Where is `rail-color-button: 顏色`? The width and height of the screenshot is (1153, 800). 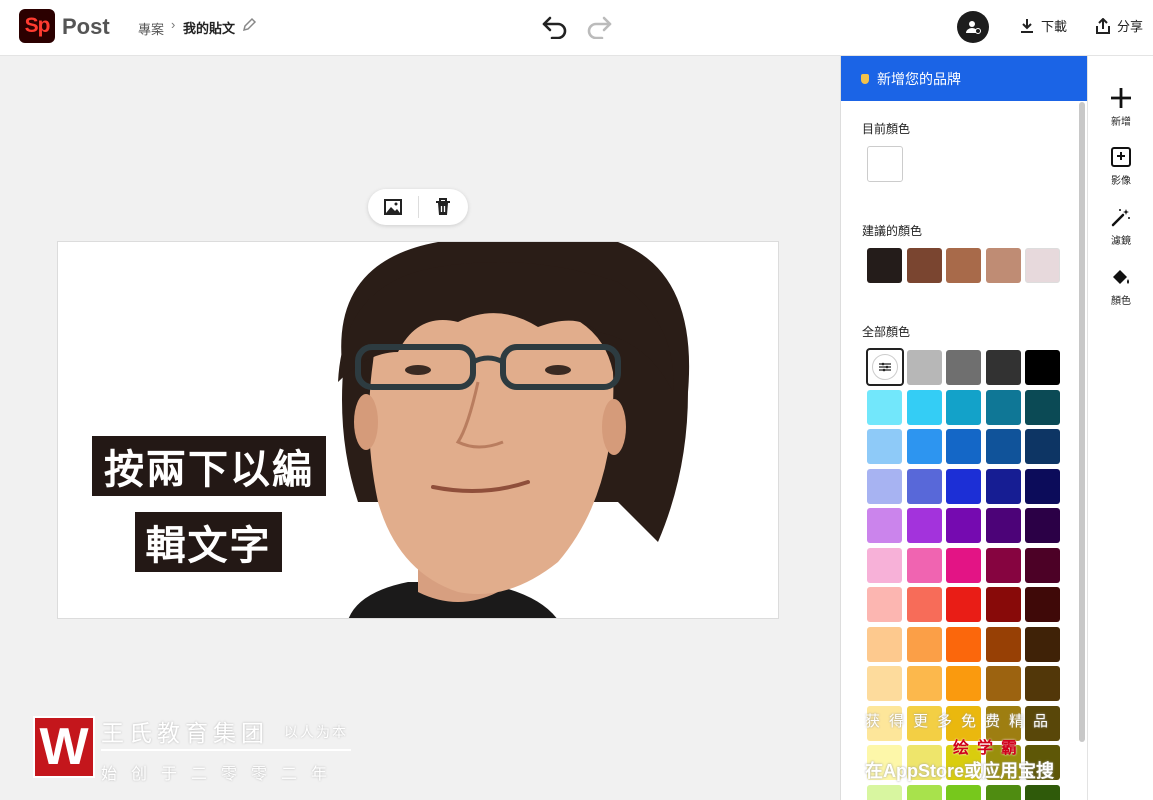 rail-color-button: 顏色 is located at coordinates (1120, 286).